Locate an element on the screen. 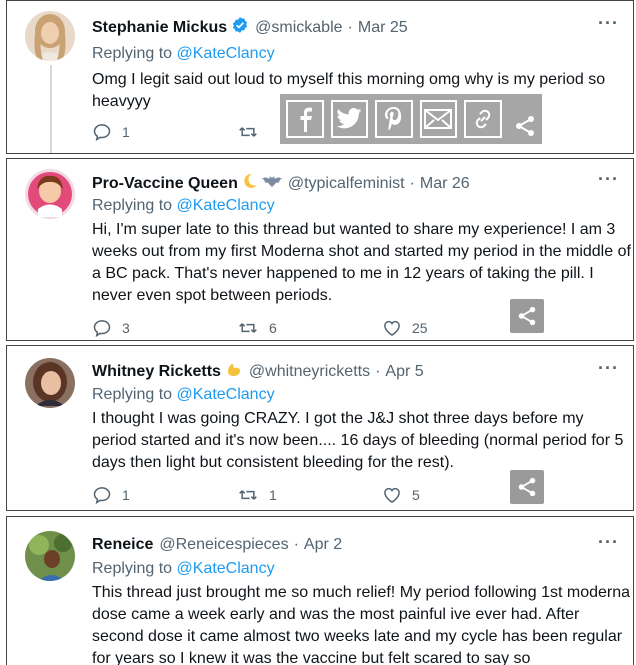 This screenshot has width=636, height=665. facebook-icon is located at coordinates (306, 119).